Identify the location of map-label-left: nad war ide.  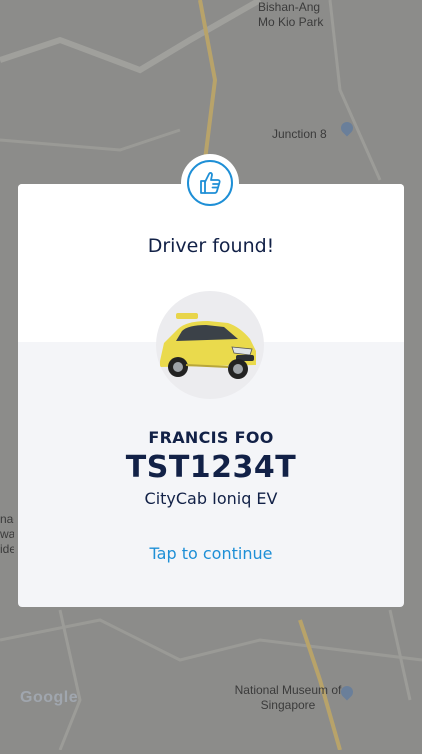
(7, 534).